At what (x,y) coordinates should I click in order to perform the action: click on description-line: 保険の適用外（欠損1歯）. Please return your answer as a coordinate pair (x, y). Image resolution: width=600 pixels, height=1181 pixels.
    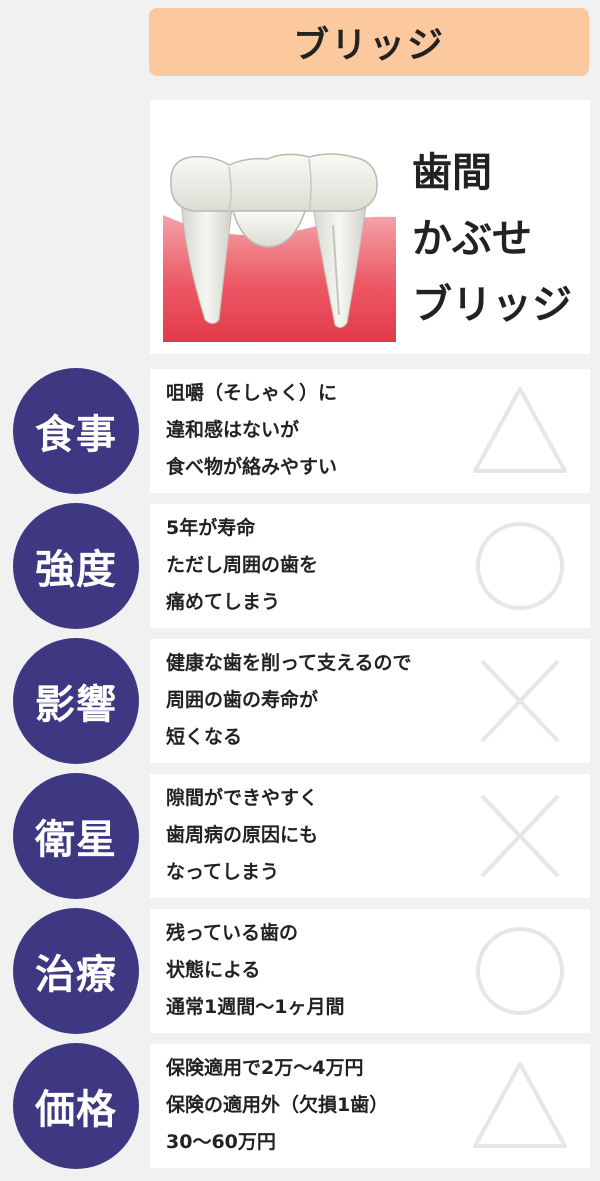
    Looking at the image, I should click on (277, 1105).